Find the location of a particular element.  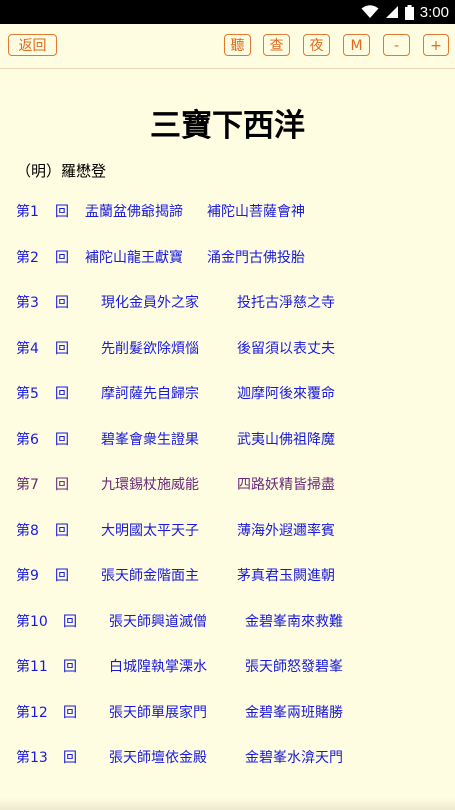

chapter-num: 第4 is located at coordinates (27, 348).